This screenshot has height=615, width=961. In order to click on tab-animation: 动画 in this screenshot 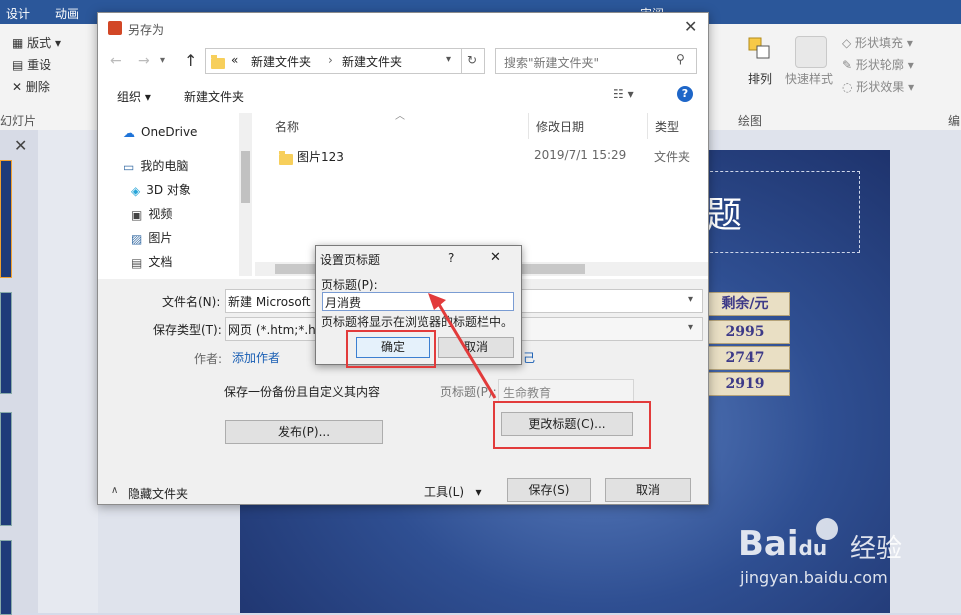, I will do `click(67, 13)`.